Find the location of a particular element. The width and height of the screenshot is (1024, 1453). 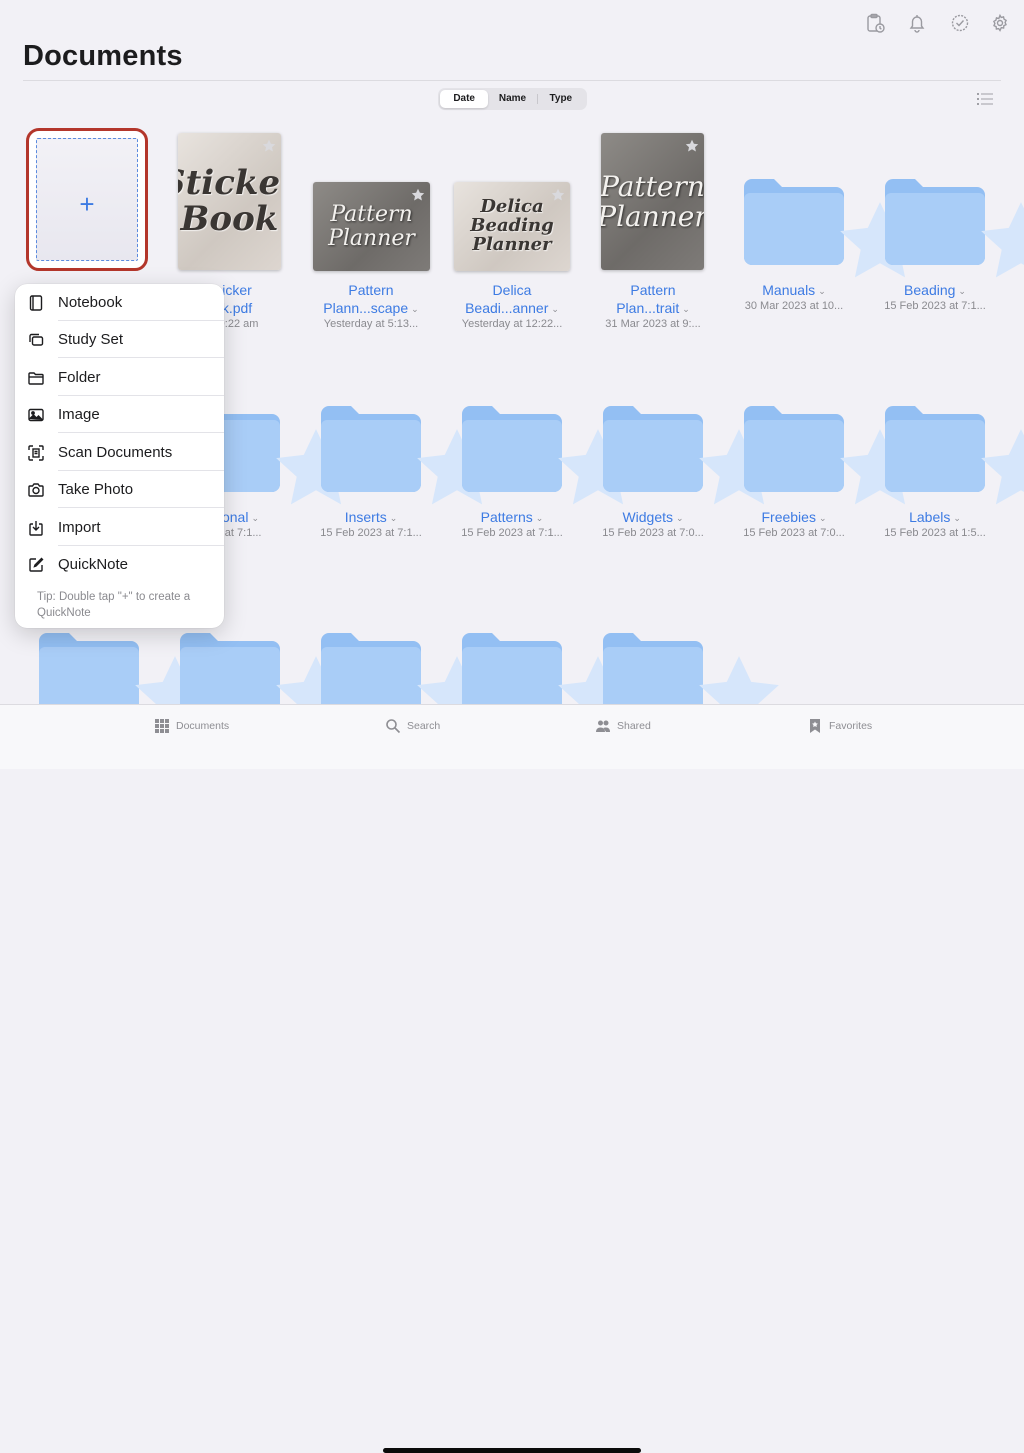

page-title: Documents is located at coordinates (103, 56).